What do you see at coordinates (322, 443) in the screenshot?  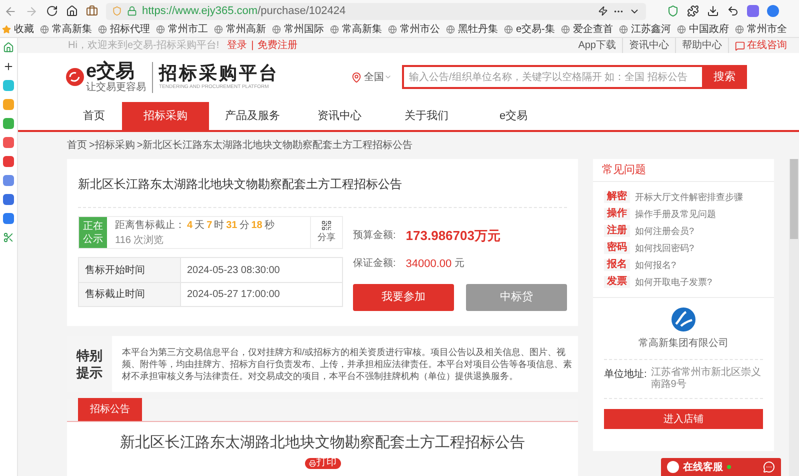 I see `announcement-title: 新北区长江路东太湖路北地块文物勘察配套土方工程招标公告` at bounding box center [322, 443].